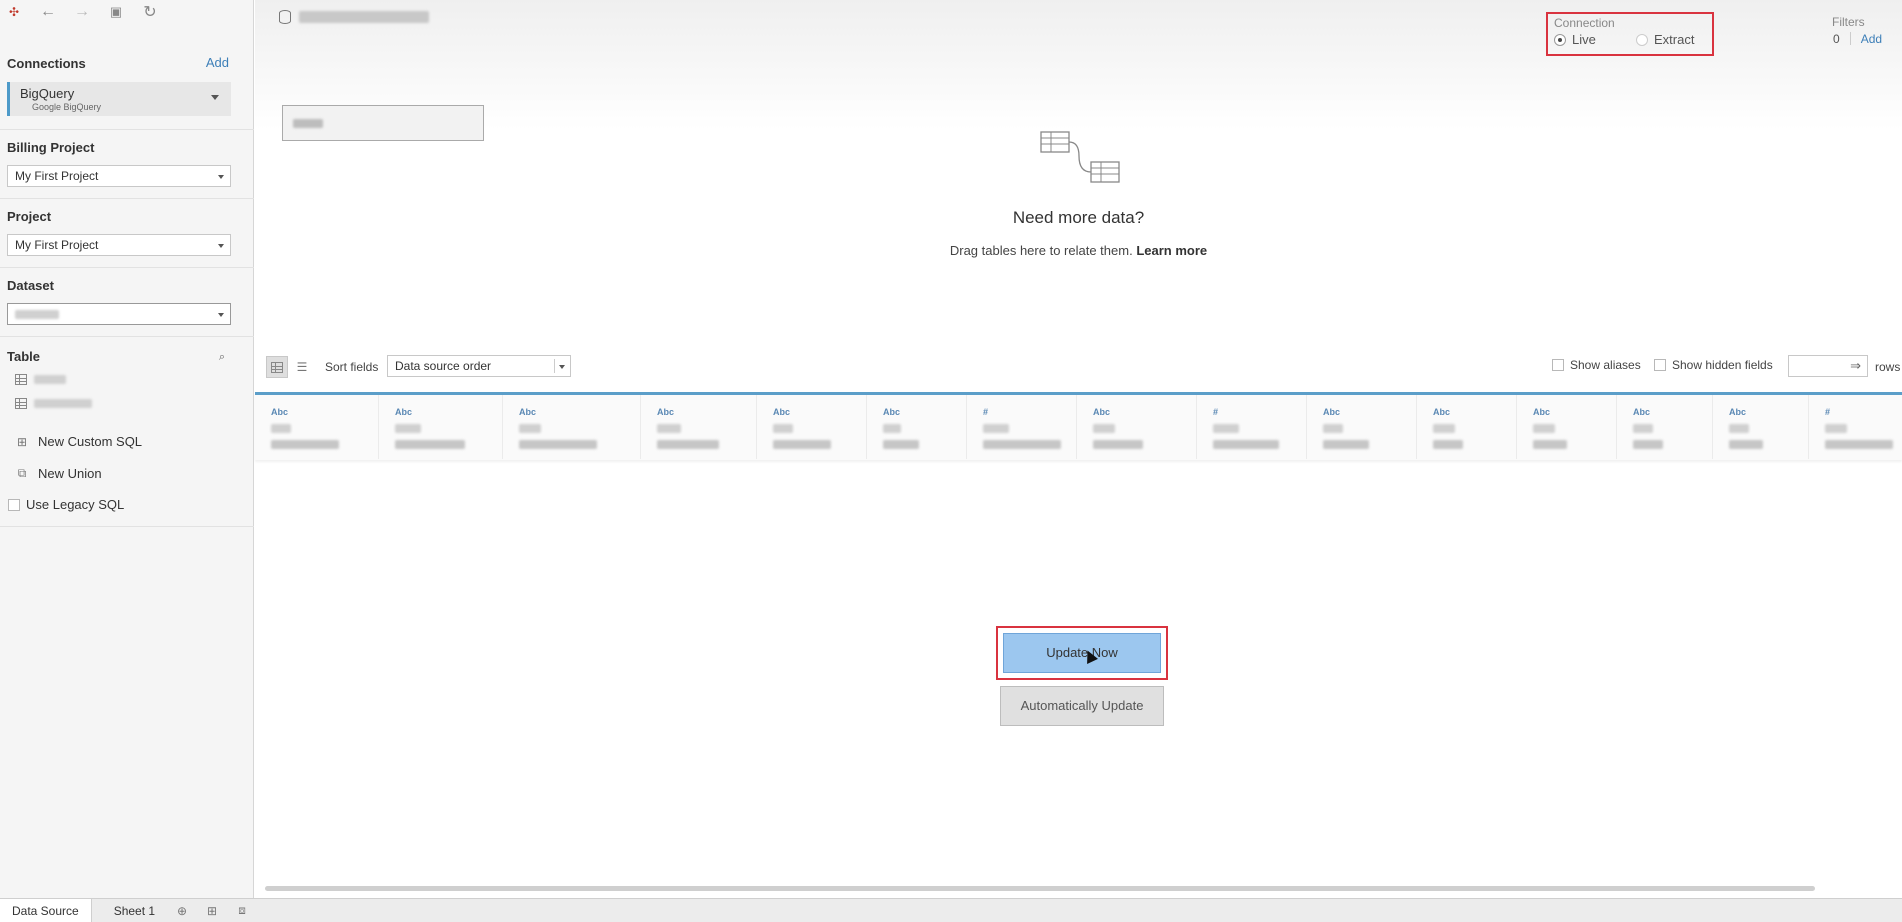 The width and height of the screenshot is (1902, 922). Describe the element at coordinates (22, 473) in the screenshot. I see `union-icon: ⧉` at that location.